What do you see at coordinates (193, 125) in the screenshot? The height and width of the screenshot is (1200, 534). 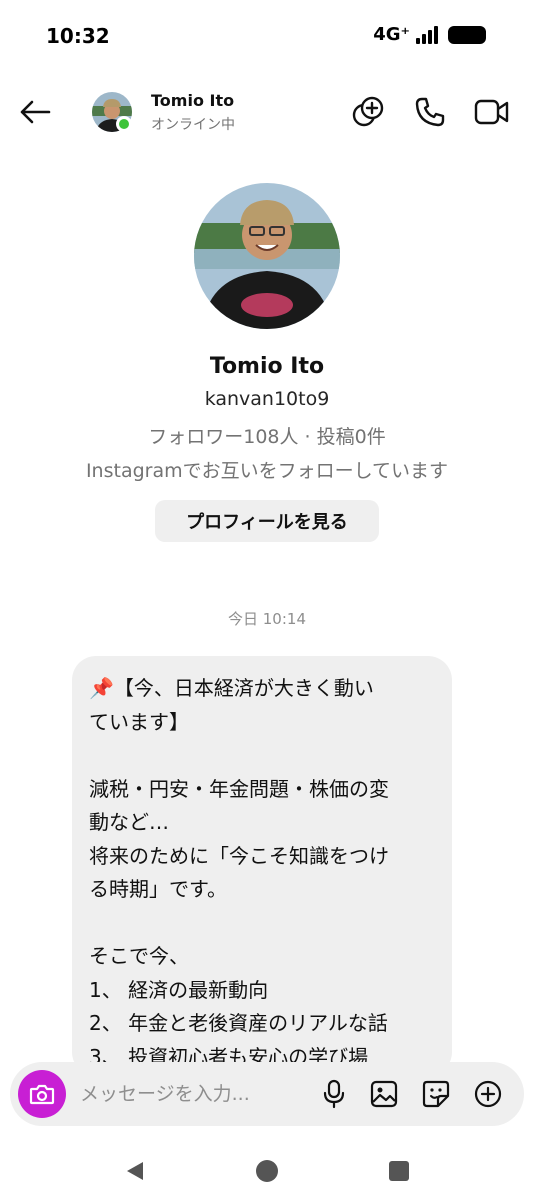 I see `header-status: オンライン中` at bounding box center [193, 125].